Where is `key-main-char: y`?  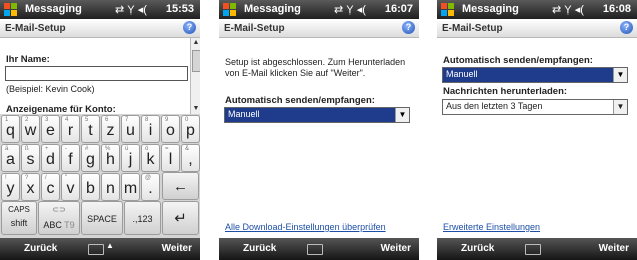 key-main-char: y is located at coordinates (10, 188).